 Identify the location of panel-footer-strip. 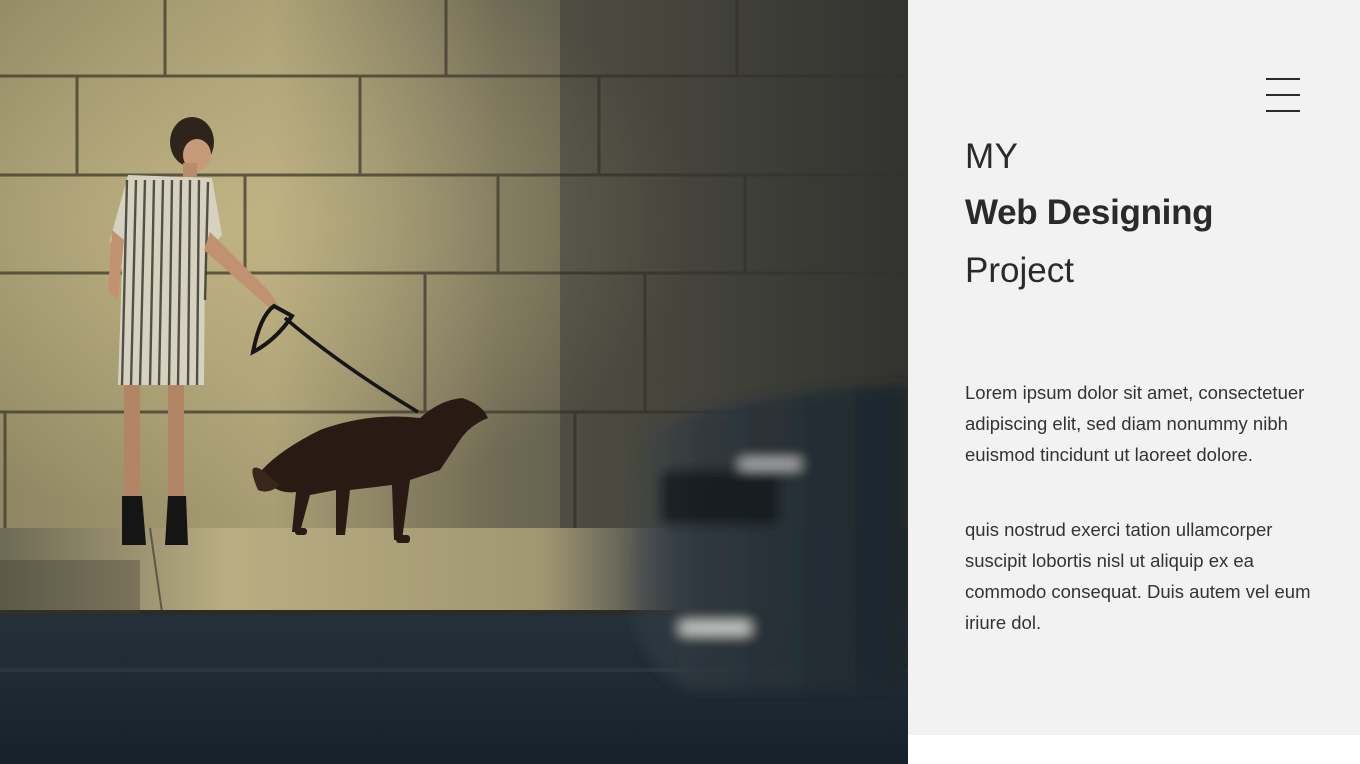
(1134, 749).